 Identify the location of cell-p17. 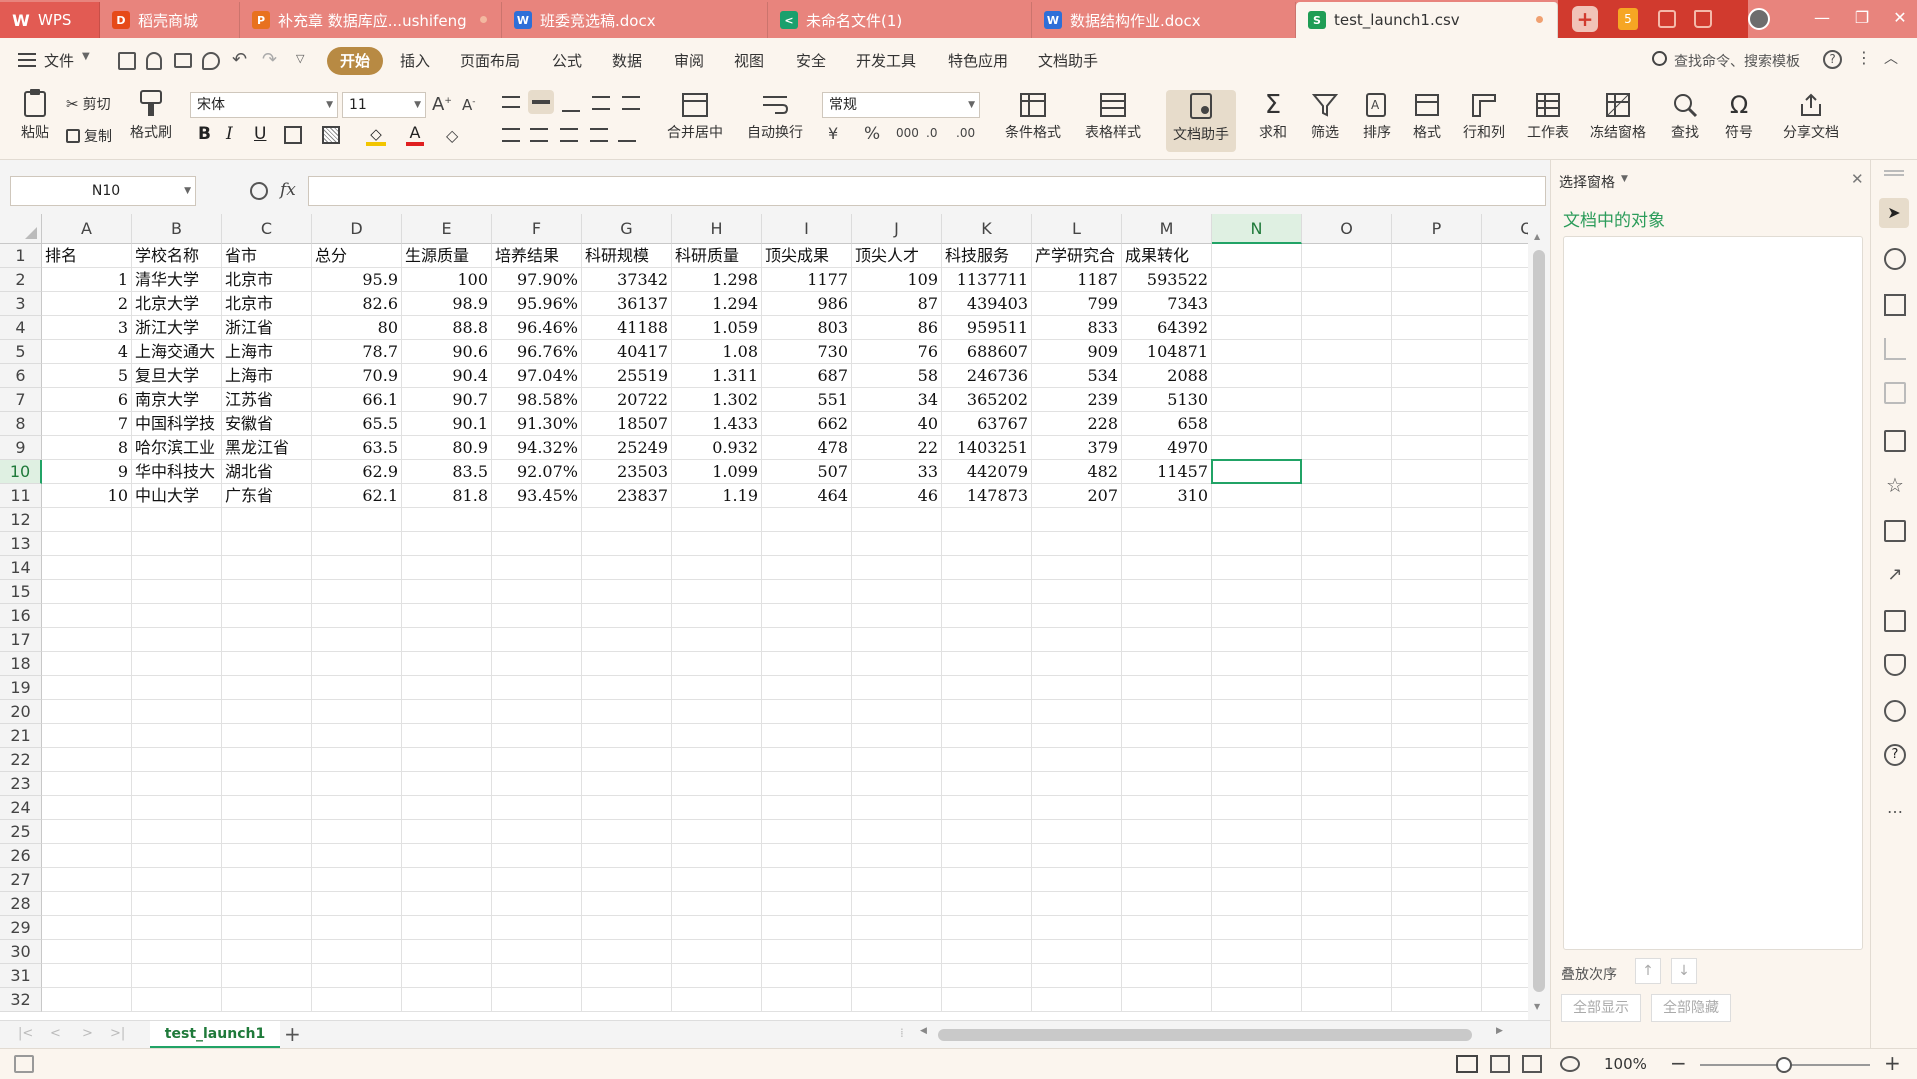
(1437, 640).